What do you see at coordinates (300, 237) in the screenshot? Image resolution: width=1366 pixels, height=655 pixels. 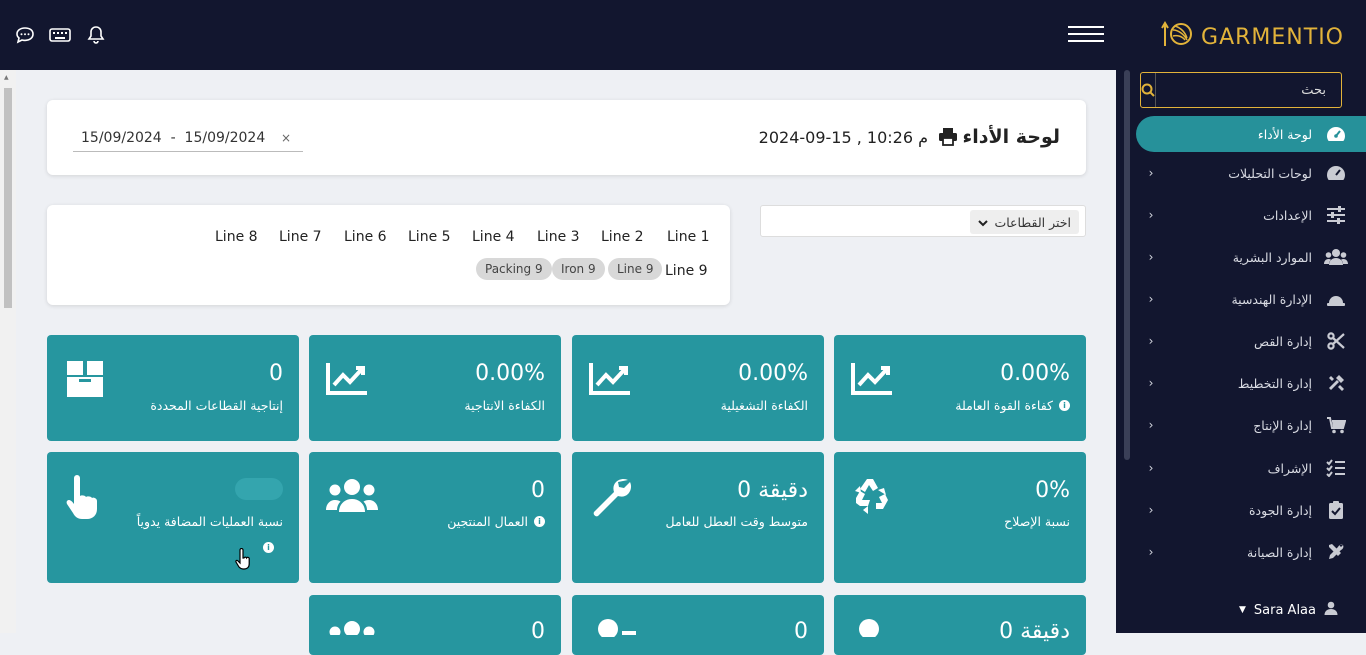 I see `line-item: Line 7` at bounding box center [300, 237].